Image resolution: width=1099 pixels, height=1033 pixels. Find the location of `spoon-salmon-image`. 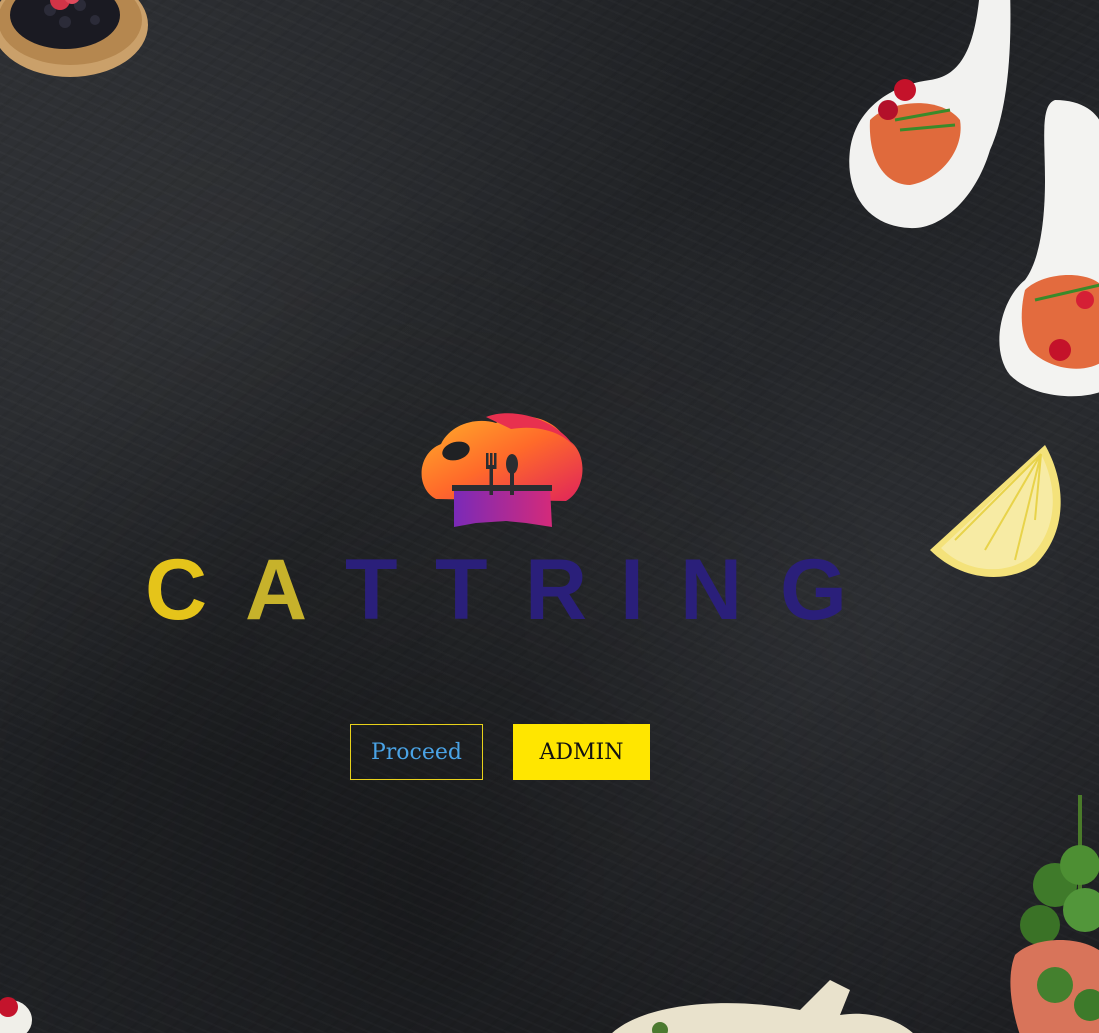

spoon-salmon-image is located at coordinates (930, 114).